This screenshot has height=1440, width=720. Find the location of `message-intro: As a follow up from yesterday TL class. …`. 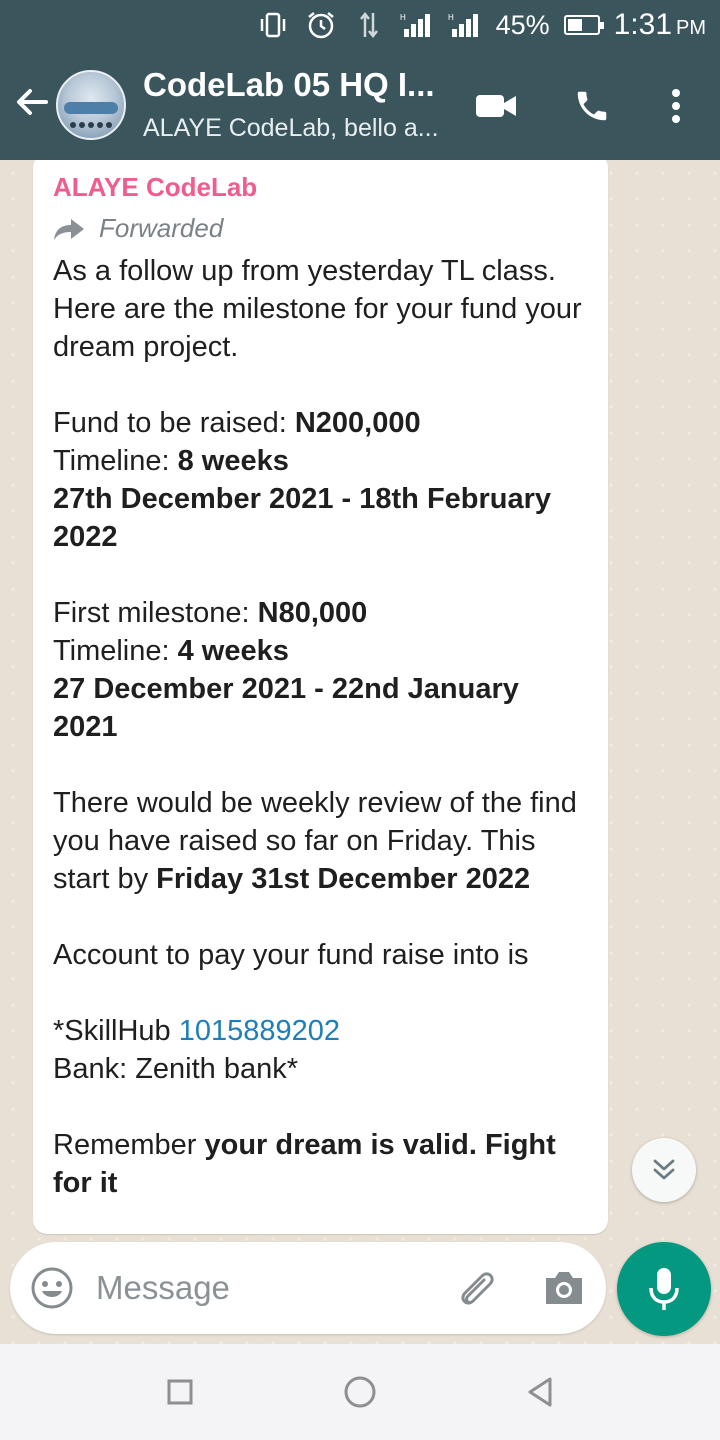

message-intro: As a follow up from yesterday TL class. … is located at coordinates (317, 309).